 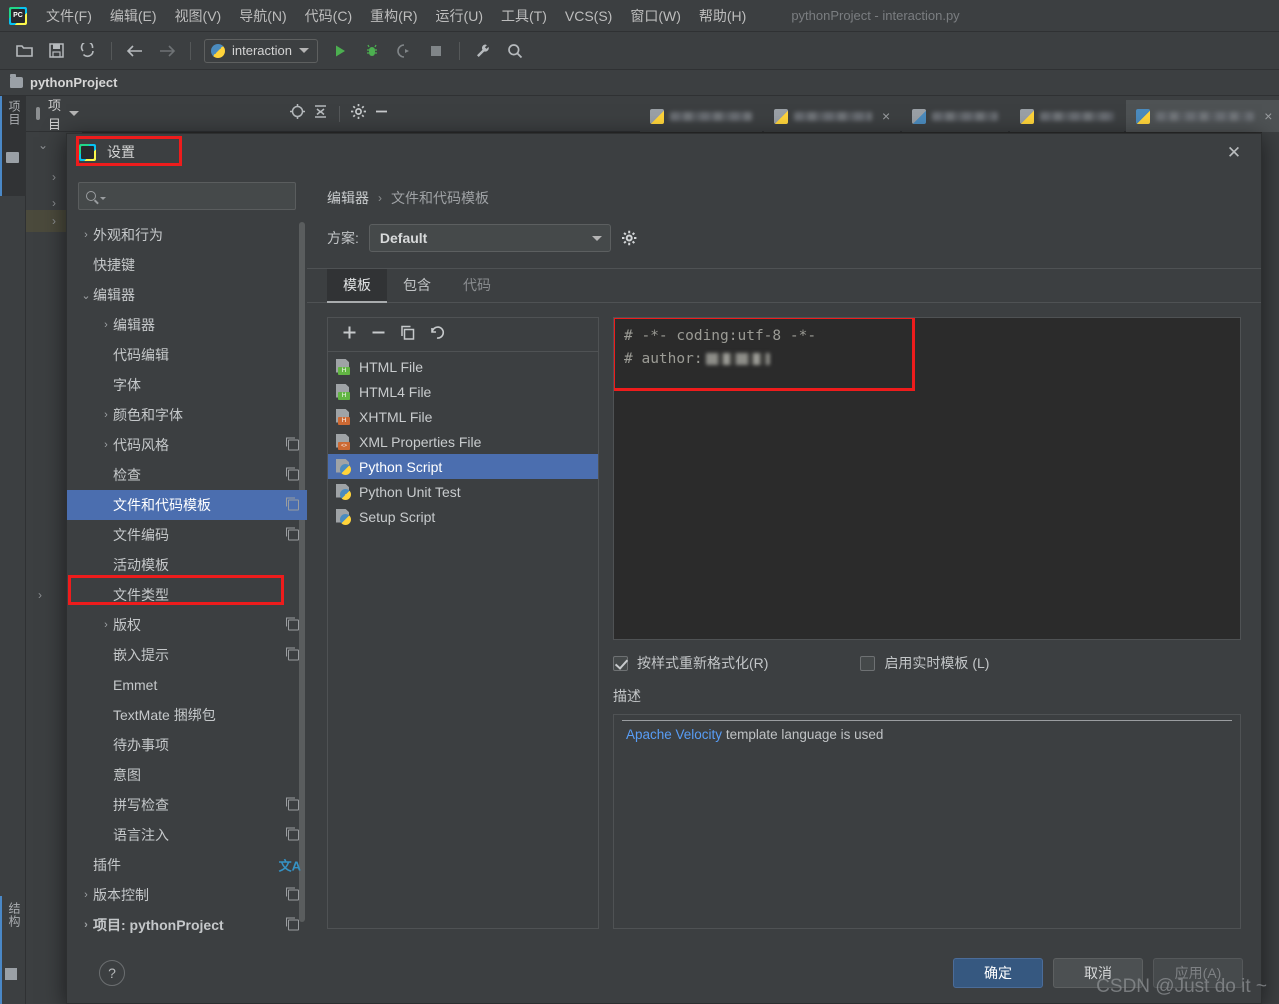 What do you see at coordinates (187, 835) in the screenshot?
I see `tree-item-language-injections: 语言注入` at bounding box center [187, 835].